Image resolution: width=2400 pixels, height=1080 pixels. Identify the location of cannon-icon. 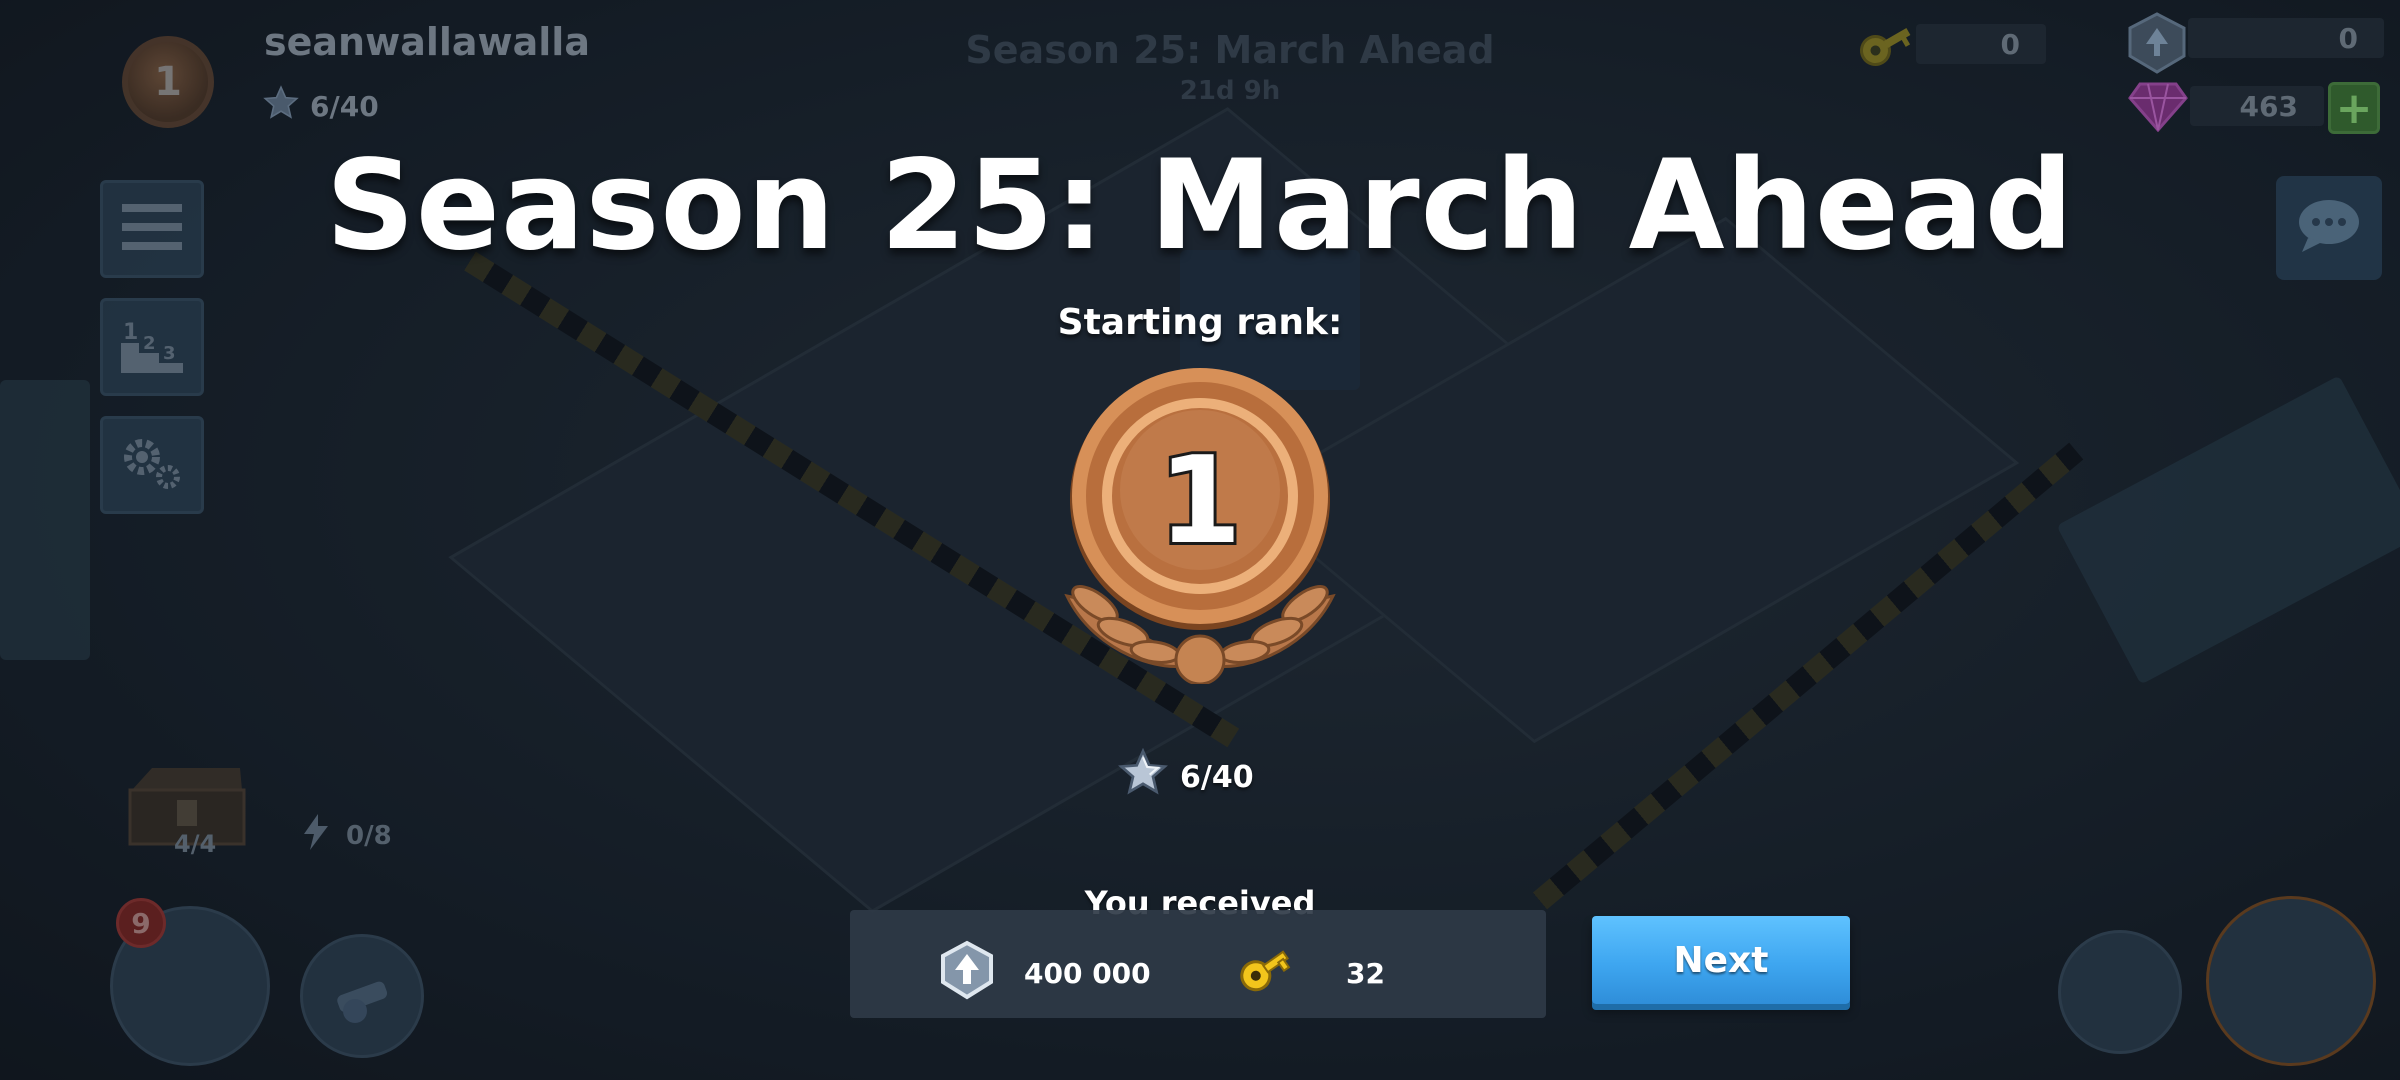
(365, 999).